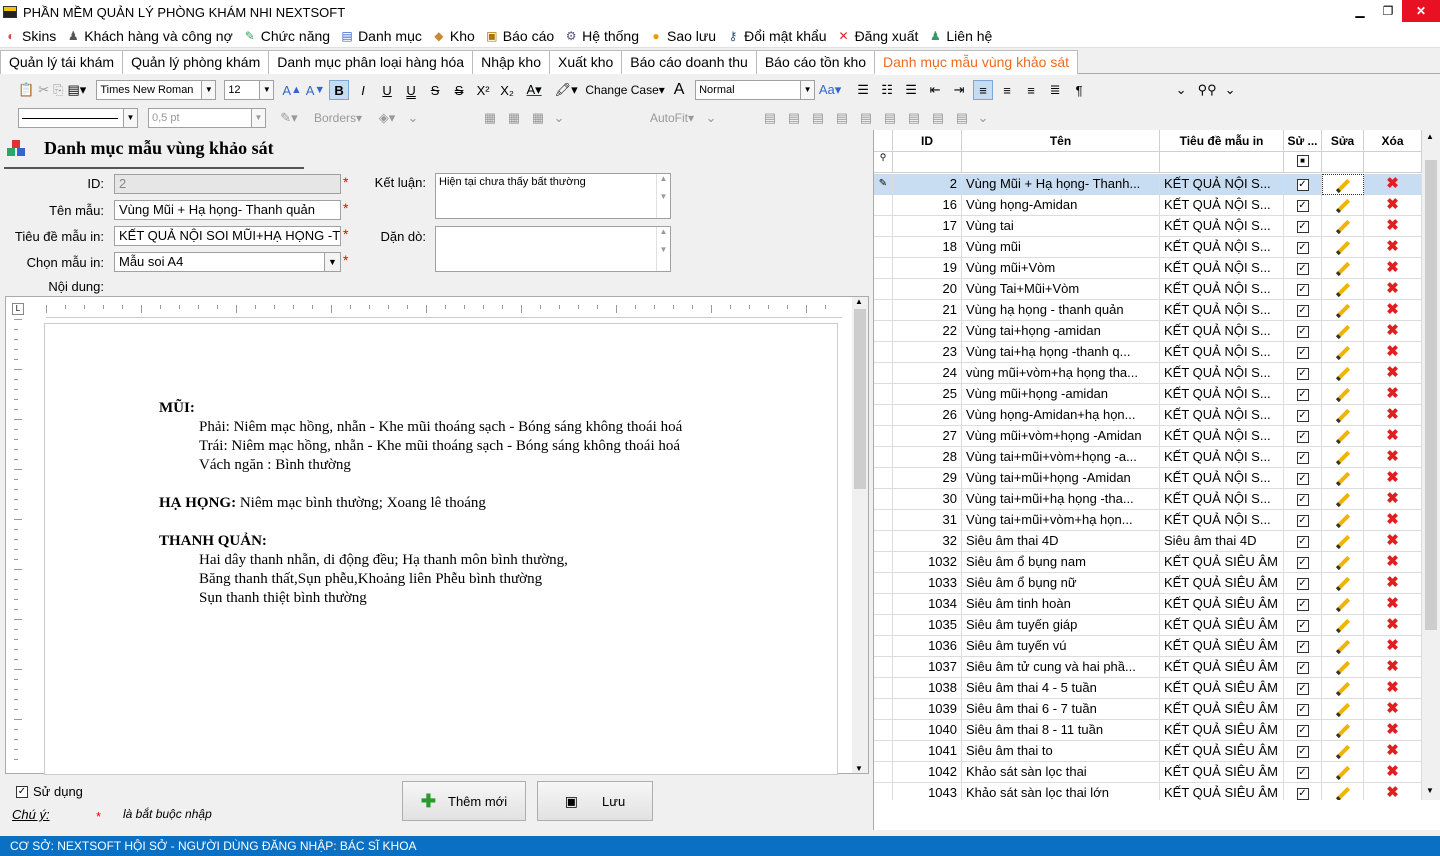 This screenshot has height=856, width=1440. I want to click on menu-backup: ● Sao lưu, so click(683, 36).